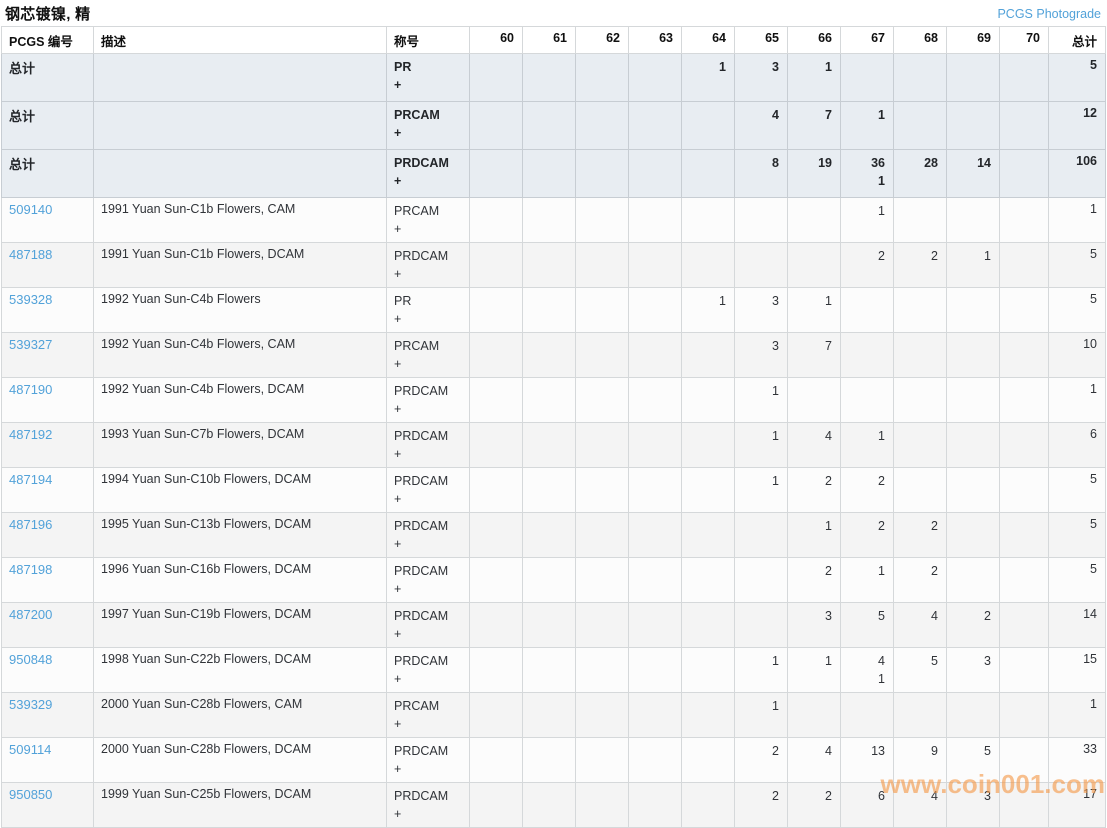  What do you see at coordinates (30, 434) in the screenshot?
I see `pcgs-number-link: 487192` at bounding box center [30, 434].